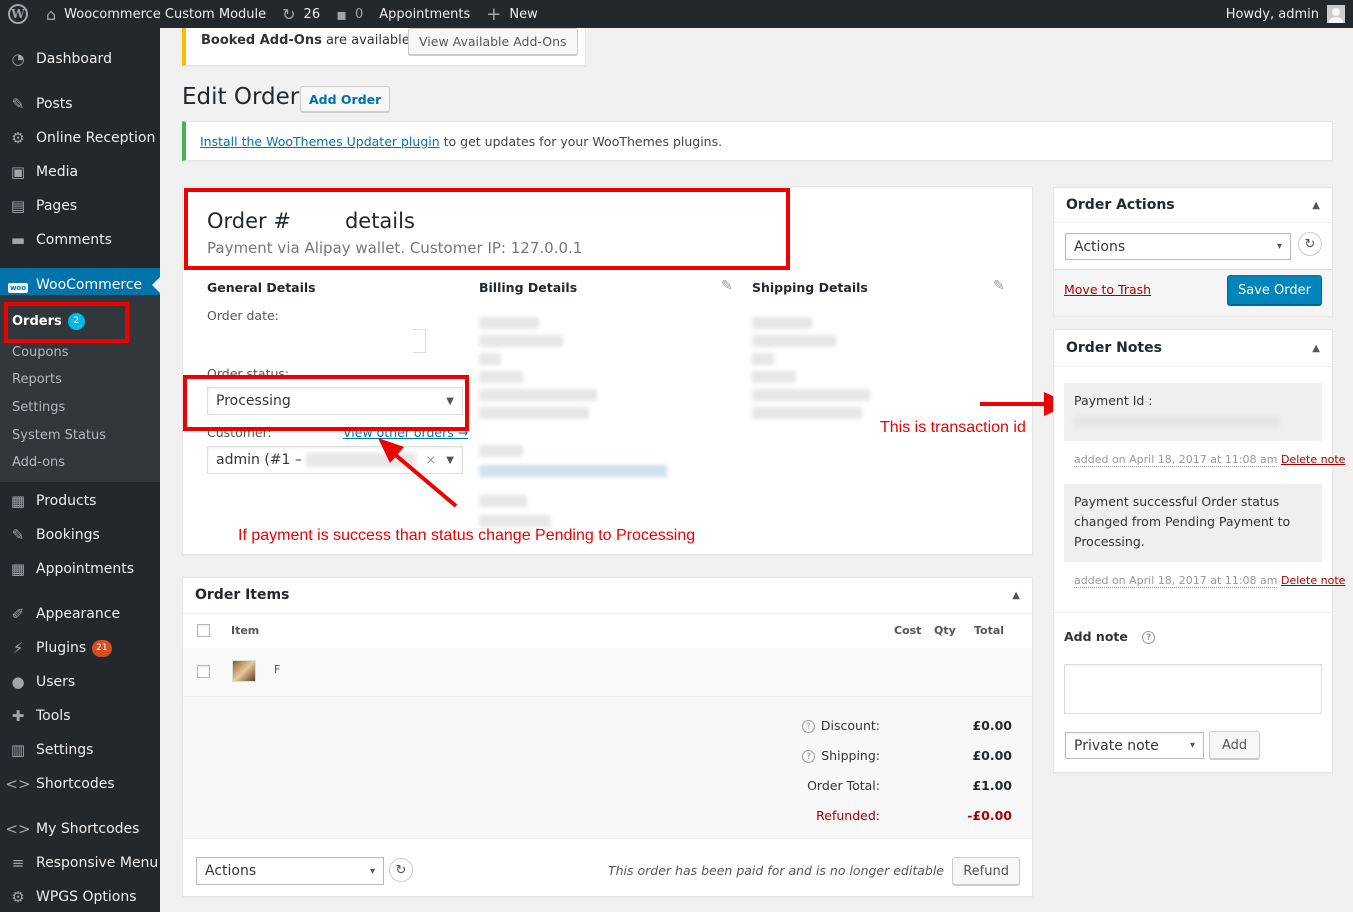 The image size is (1353, 912). I want to click on menu-dashboard: ◔ Dashboard, so click(80, 59).